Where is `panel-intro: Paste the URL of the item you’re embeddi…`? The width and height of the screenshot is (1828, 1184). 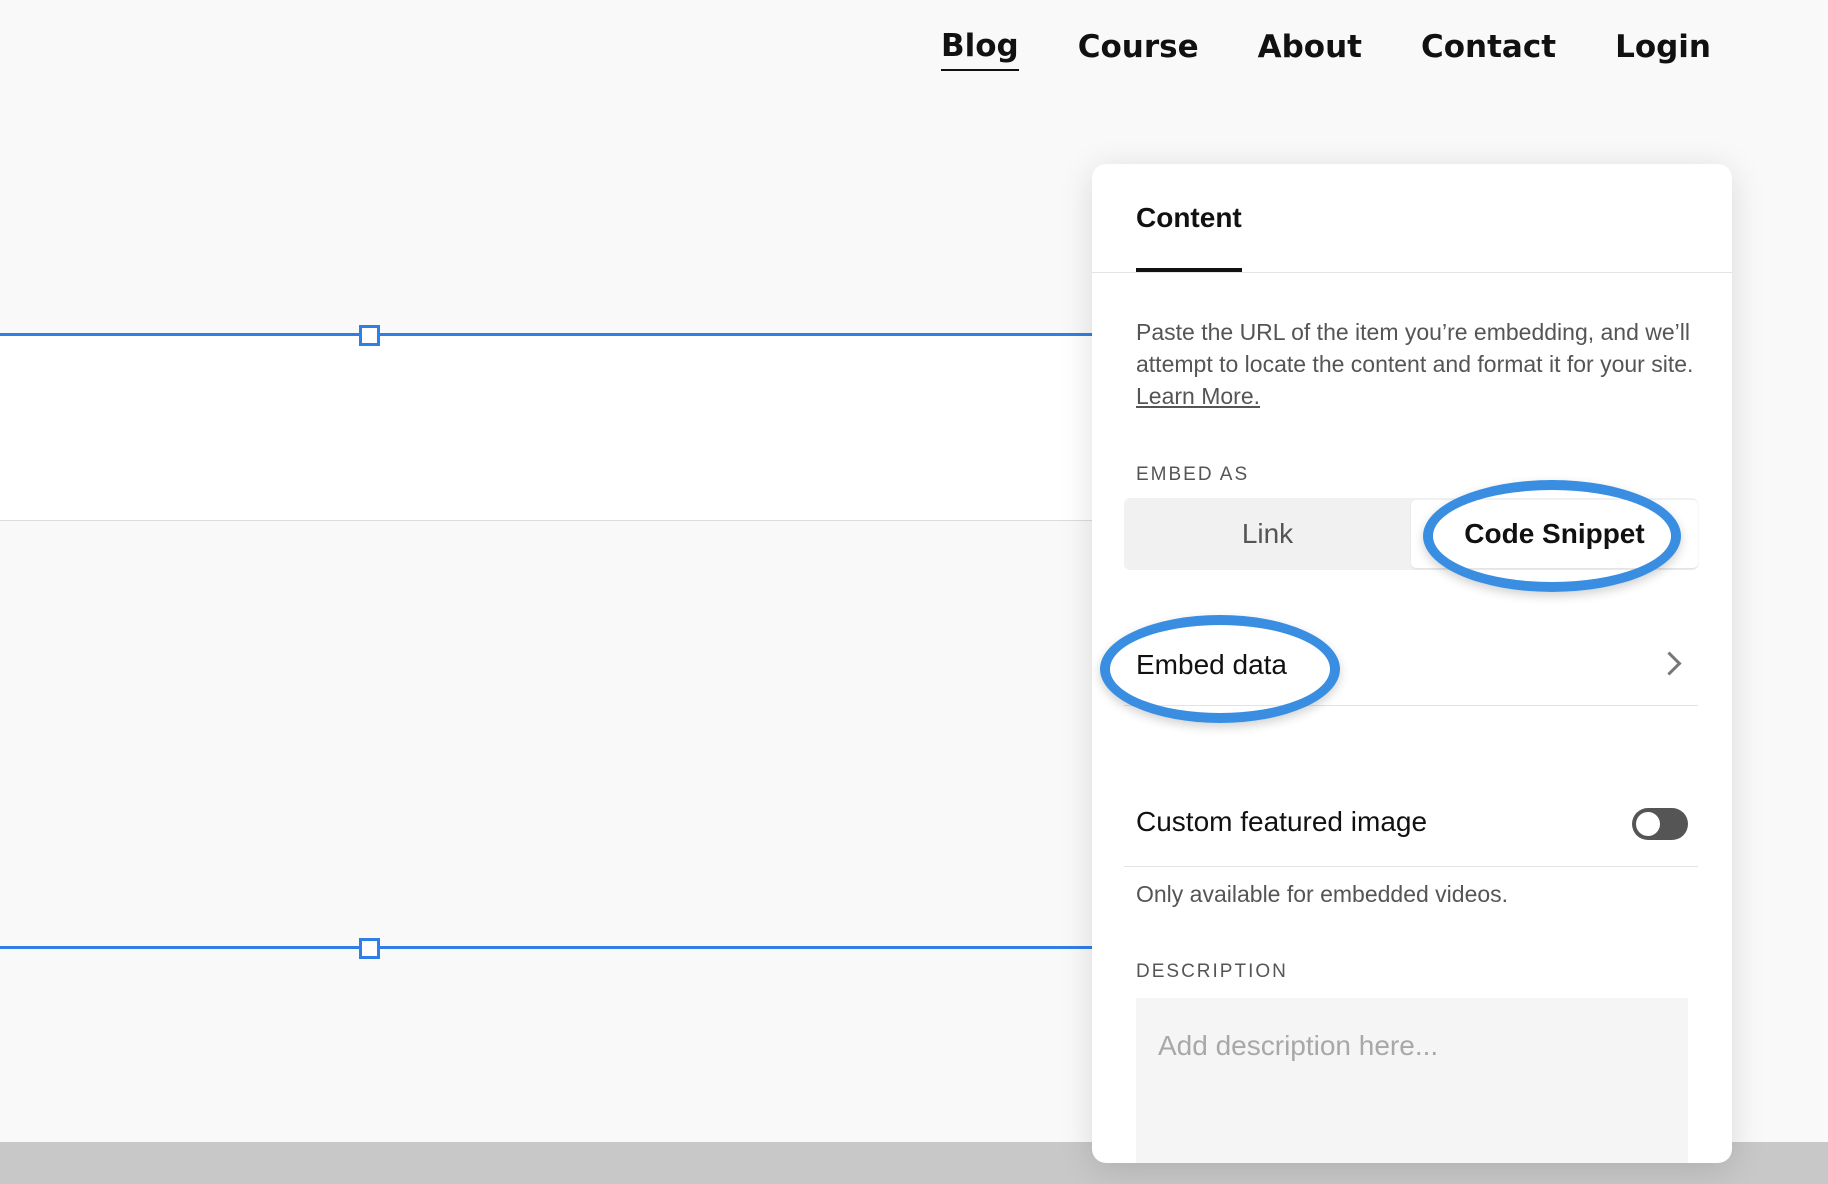
panel-intro: Paste the URL of the item you’re embeddi… is located at coordinates (1416, 364).